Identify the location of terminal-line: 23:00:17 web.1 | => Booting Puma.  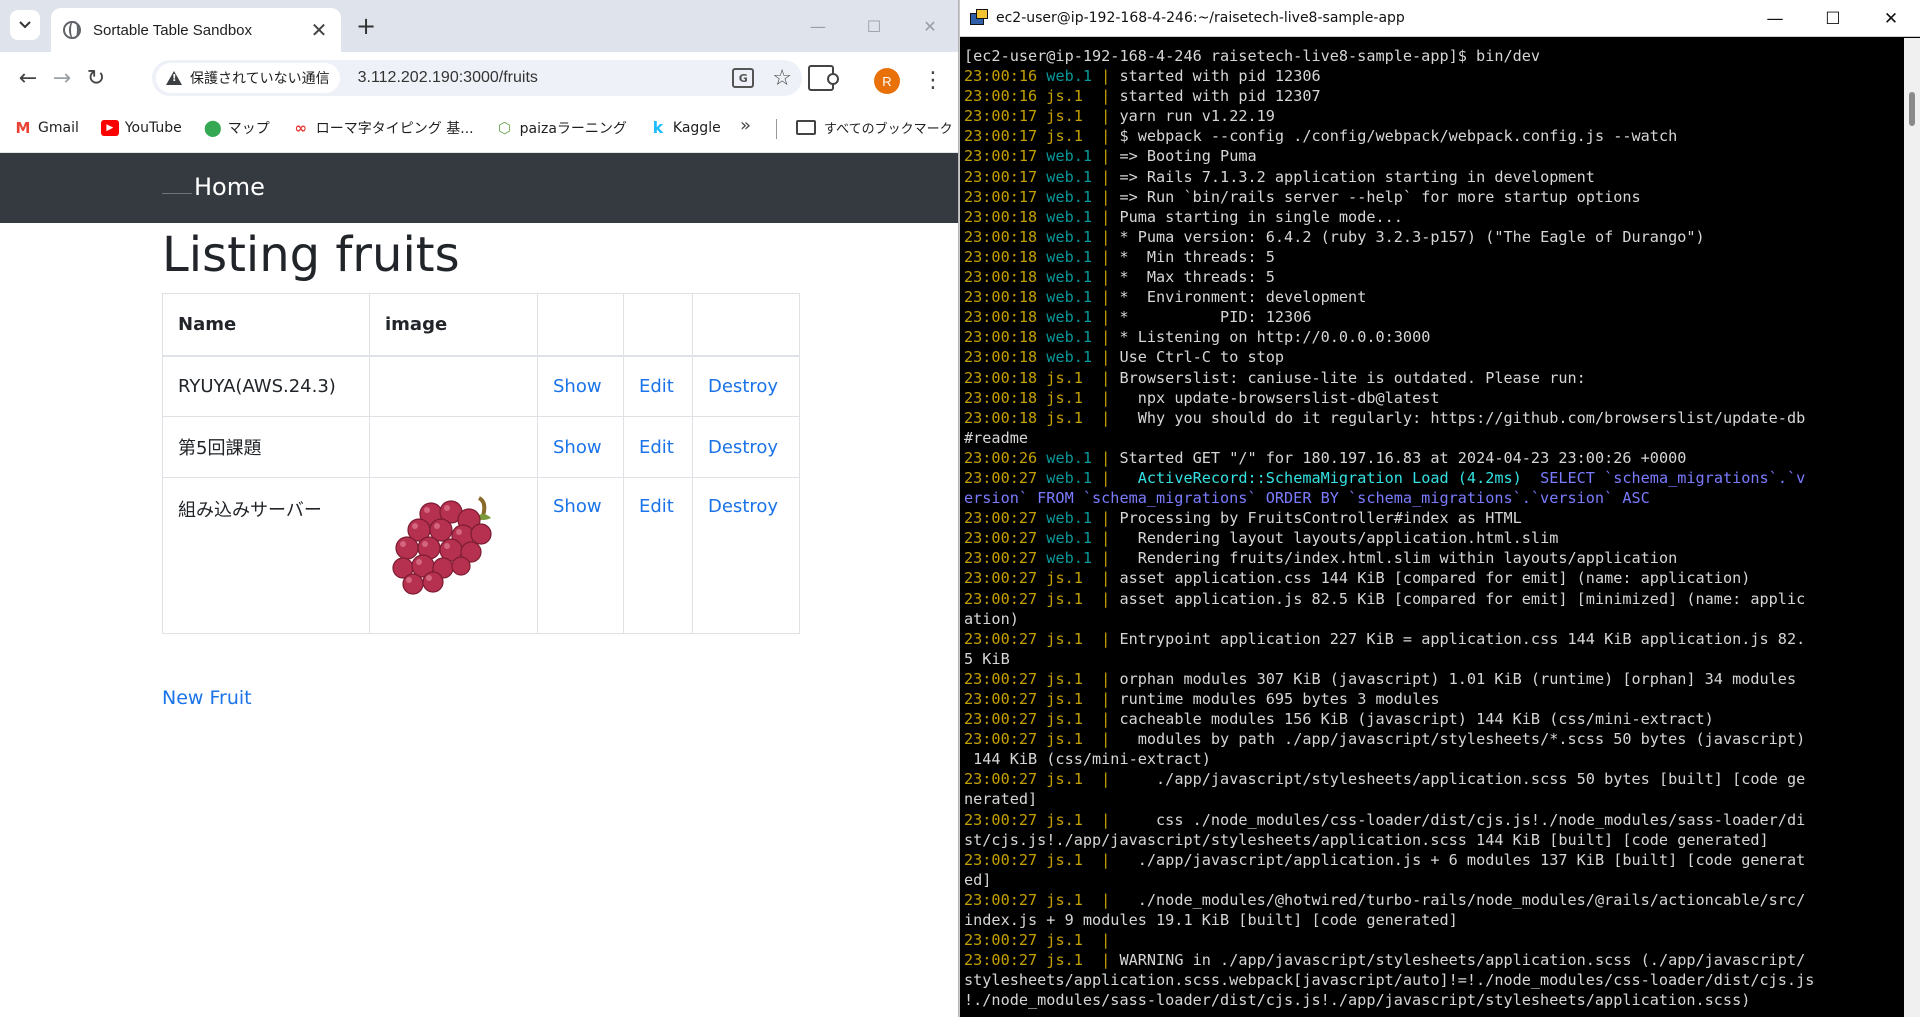
(1434, 156).